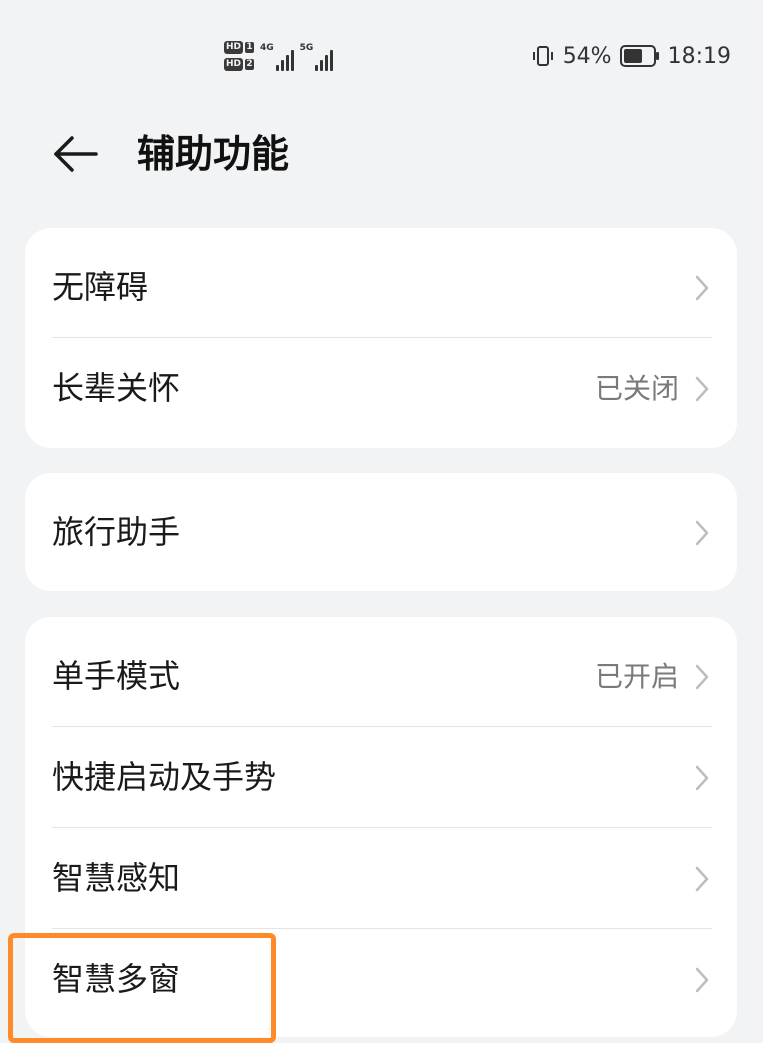  Describe the element at coordinates (239, 56) in the screenshot. I see `volte-indicators: HD 1 HD 2` at that location.